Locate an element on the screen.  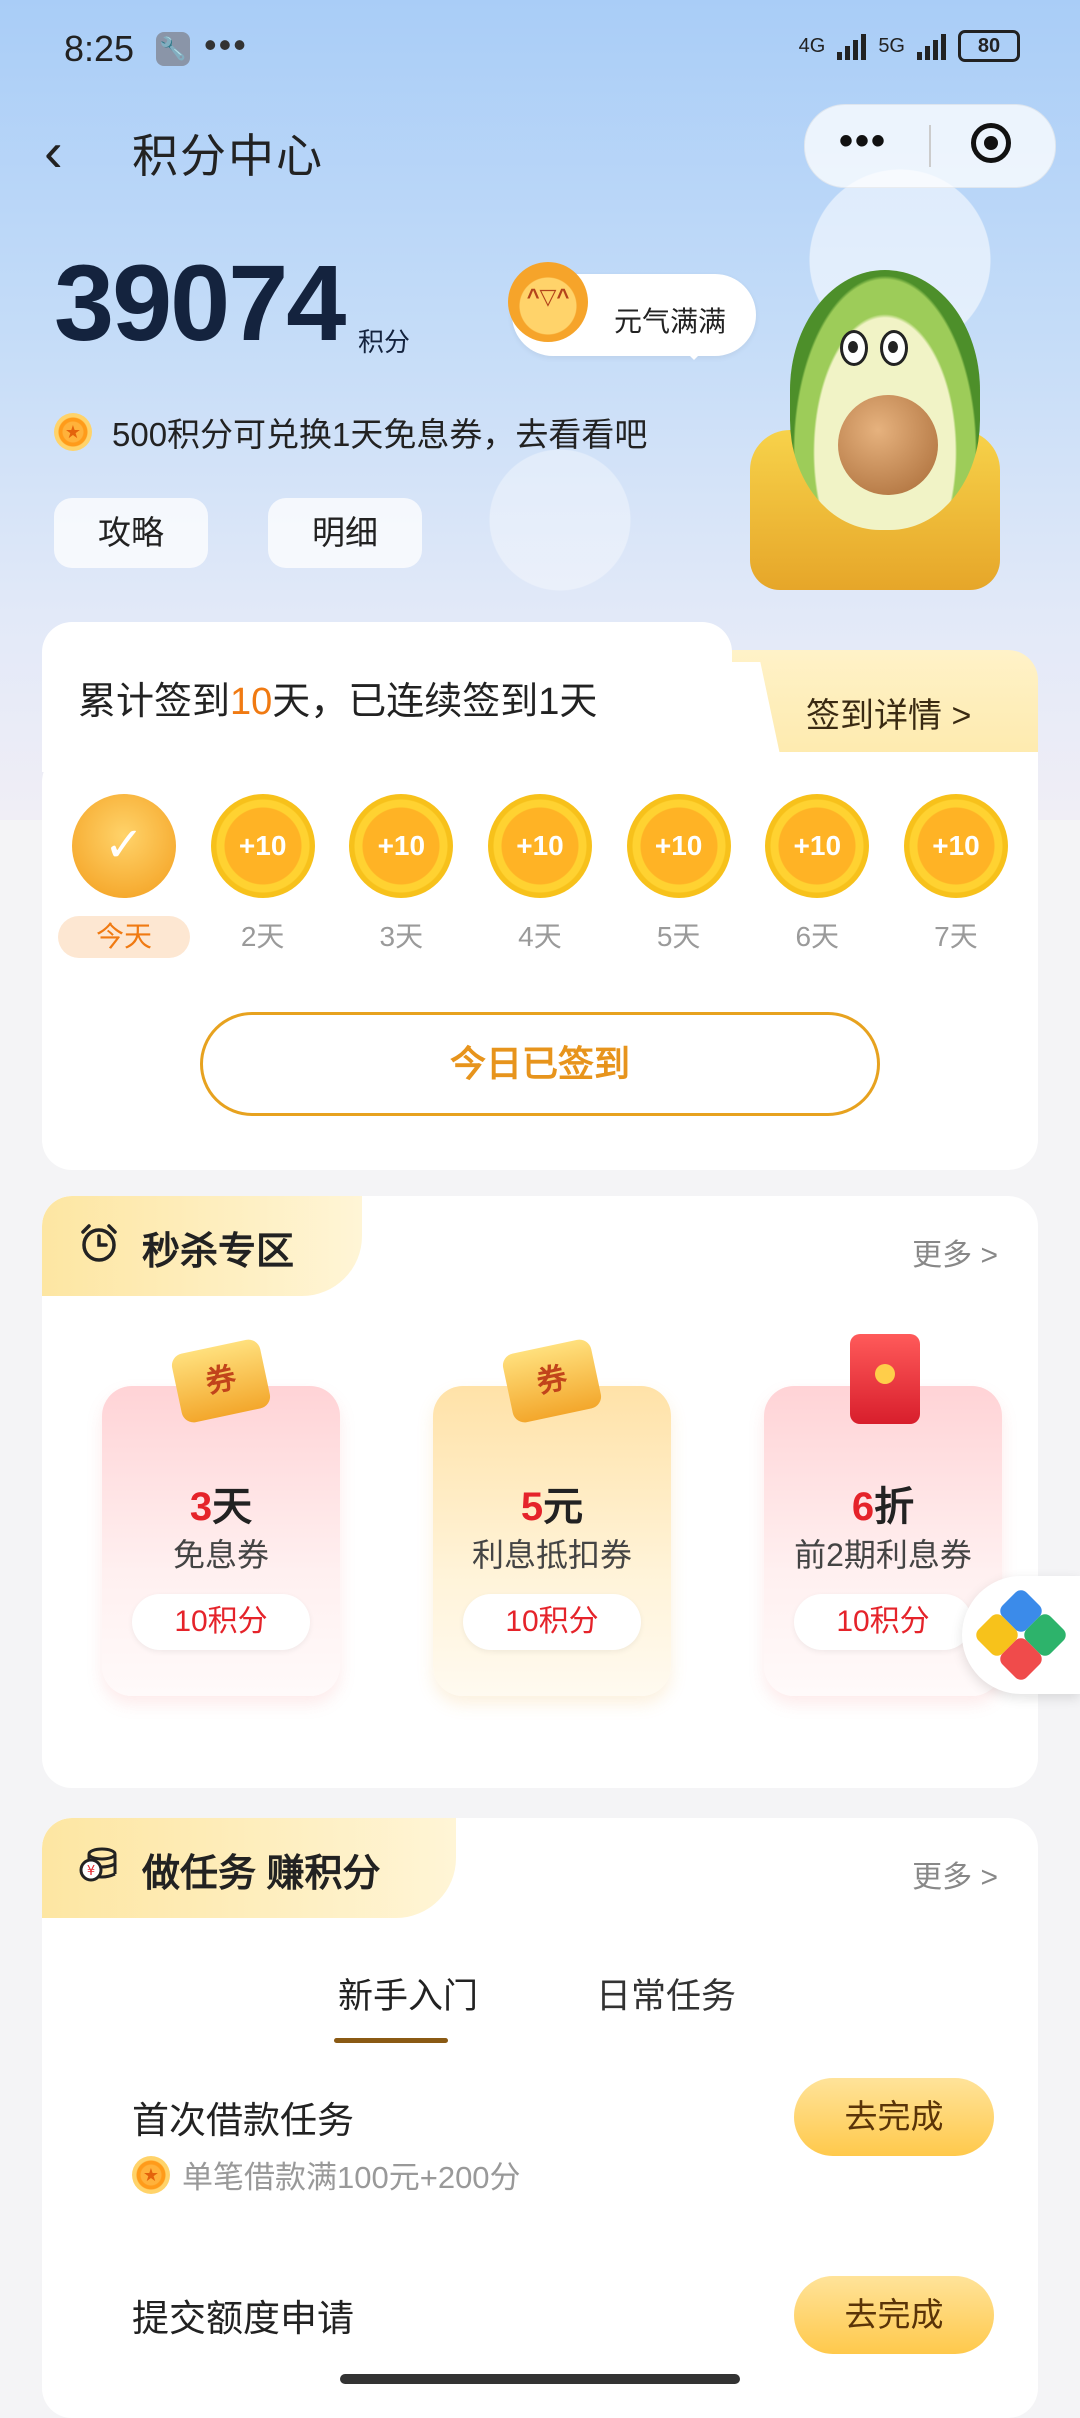
battery-icon: 80 is located at coordinates (989, 46).